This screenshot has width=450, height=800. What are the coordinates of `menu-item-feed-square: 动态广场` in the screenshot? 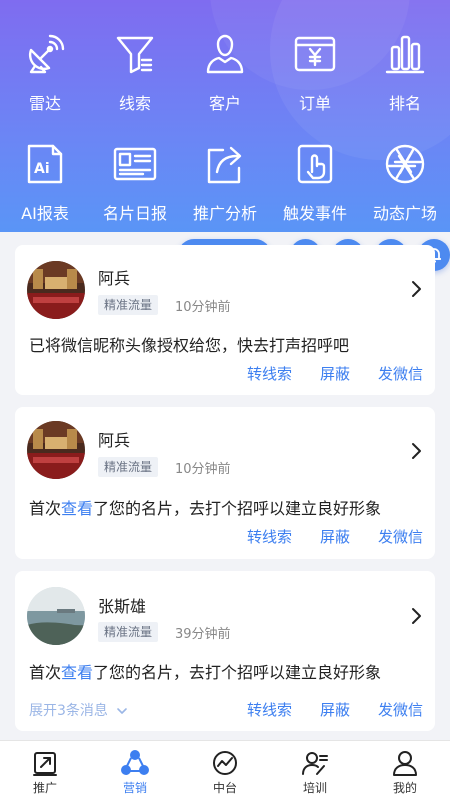 It's located at (405, 183).